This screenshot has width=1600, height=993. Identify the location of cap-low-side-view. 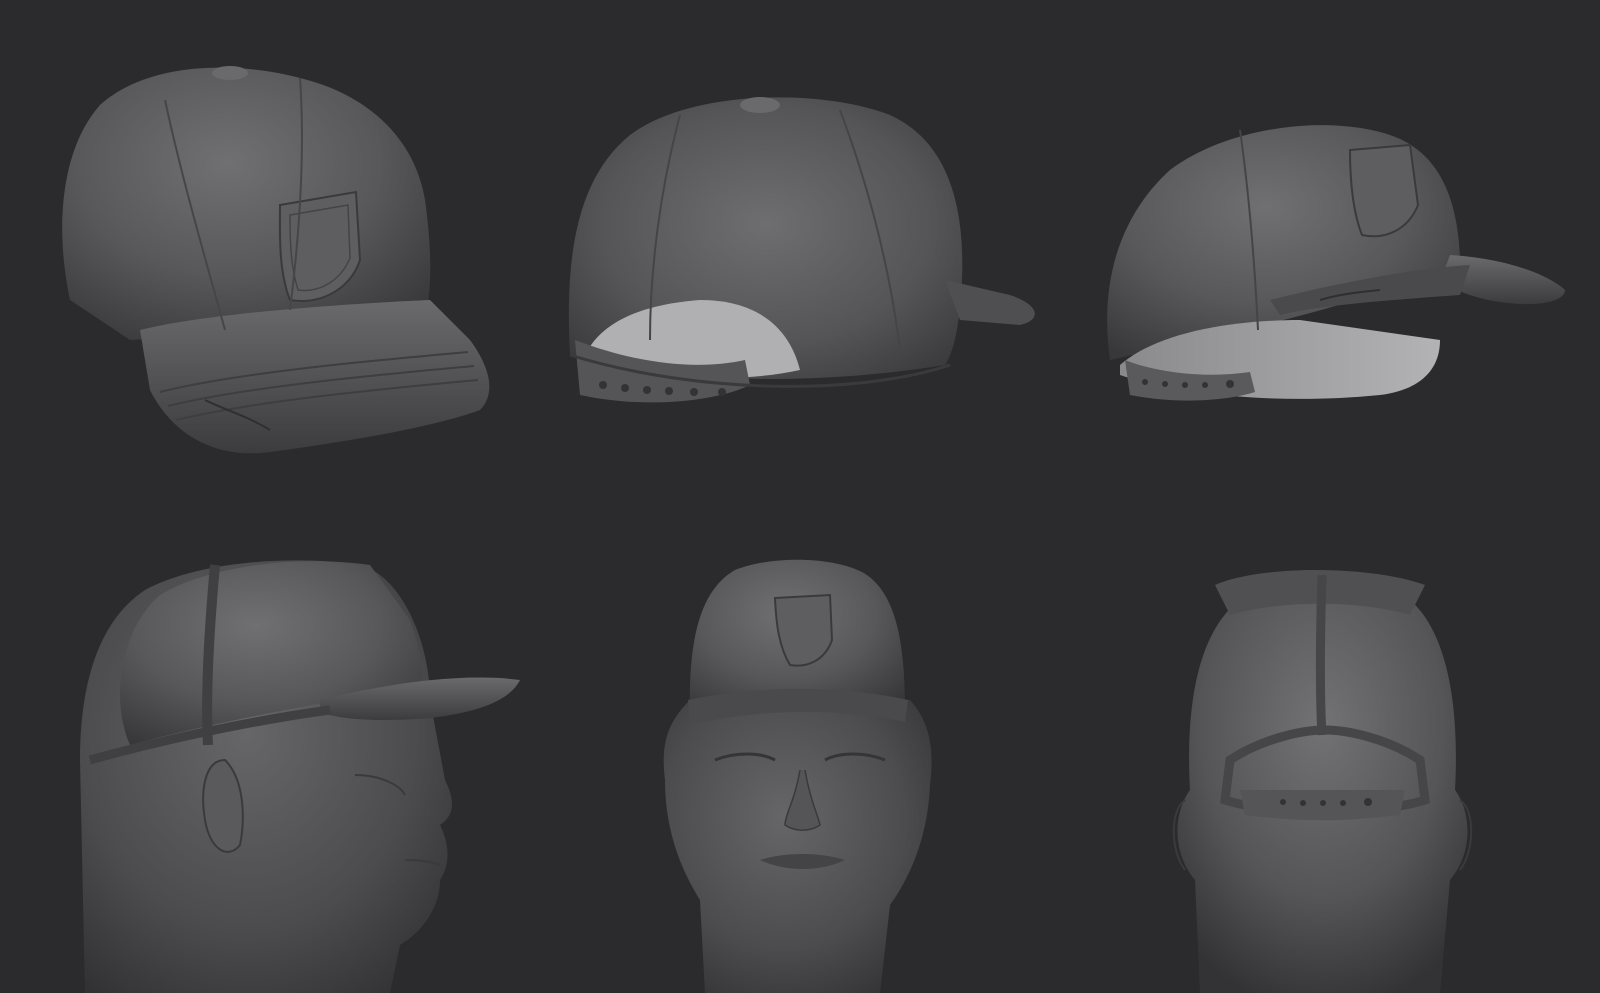
(1336, 263).